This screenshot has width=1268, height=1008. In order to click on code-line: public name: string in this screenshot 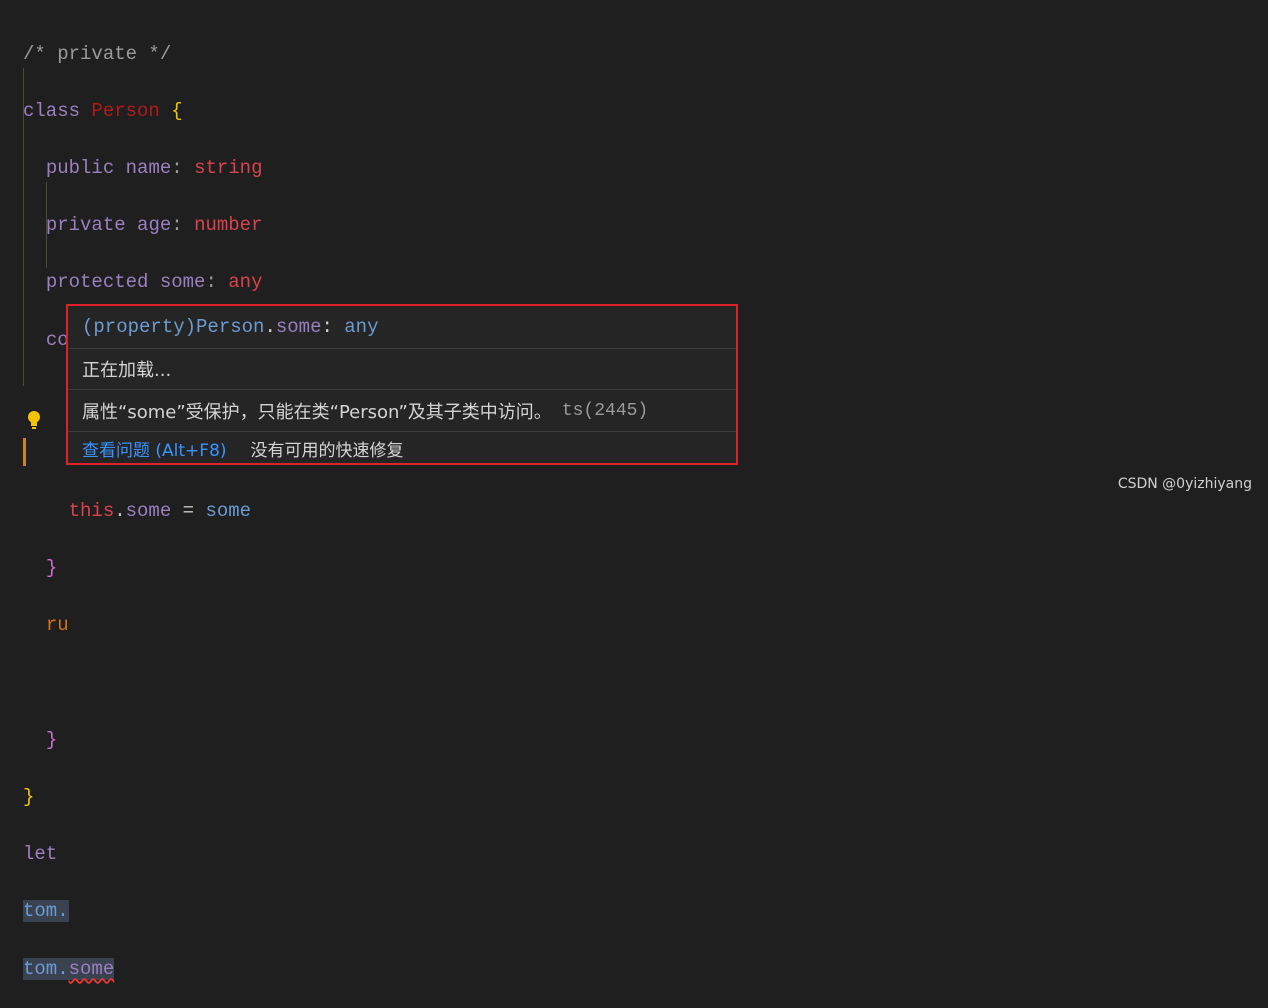, I will do `click(154, 167)`.